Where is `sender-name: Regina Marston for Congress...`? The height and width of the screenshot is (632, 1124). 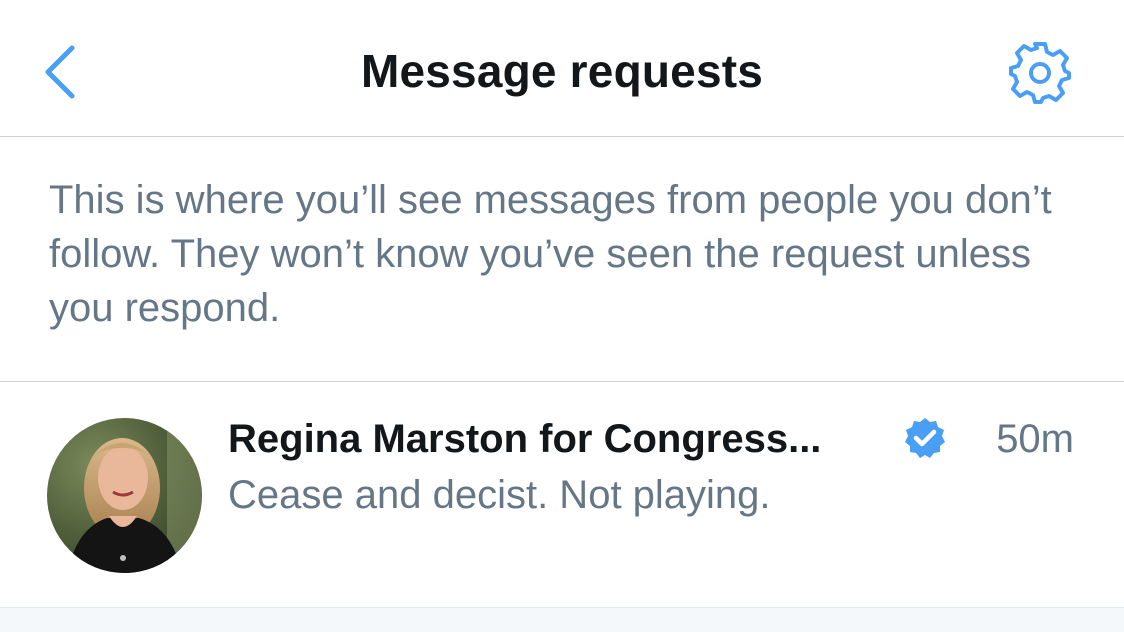 sender-name: Regina Marston for Congress... is located at coordinates (525, 439).